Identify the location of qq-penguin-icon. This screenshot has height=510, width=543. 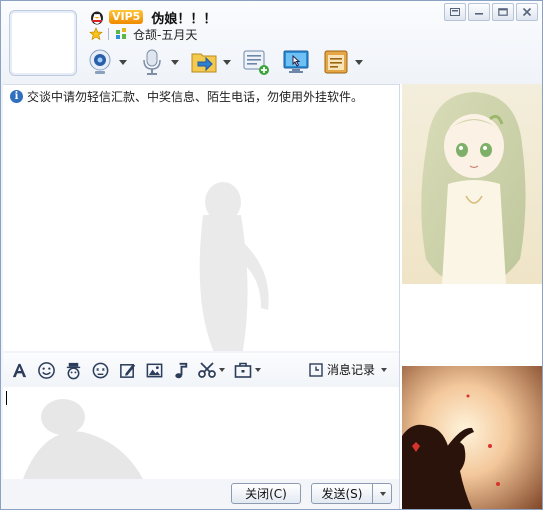
(97, 18).